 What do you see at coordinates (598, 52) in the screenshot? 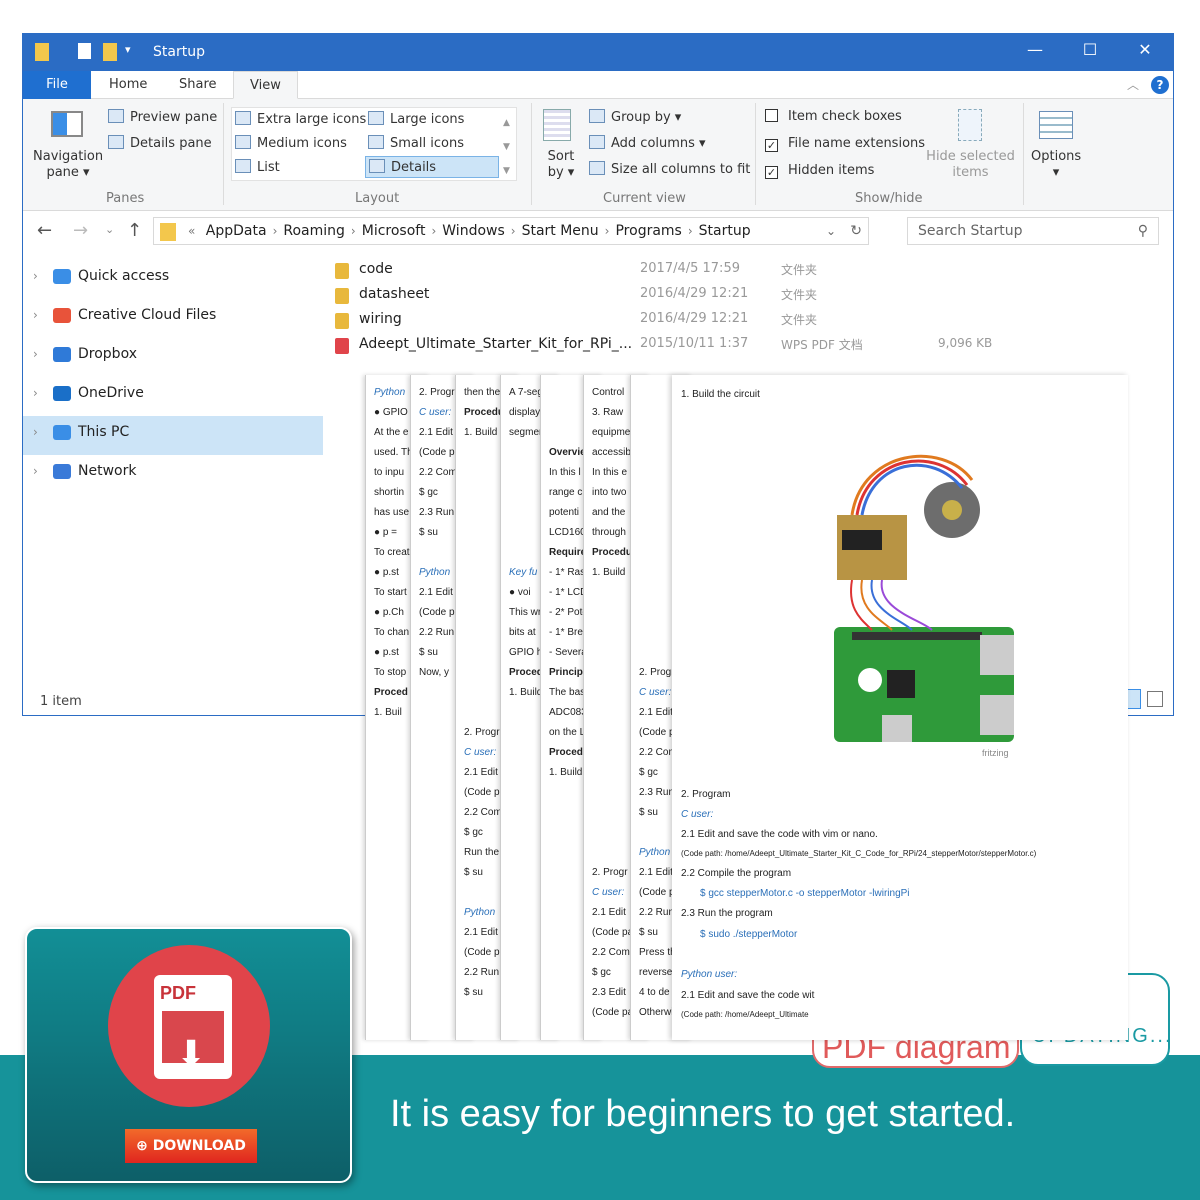
I see `title-bar: ▾ Startup — ☐ ✕` at bounding box center [598, 52].